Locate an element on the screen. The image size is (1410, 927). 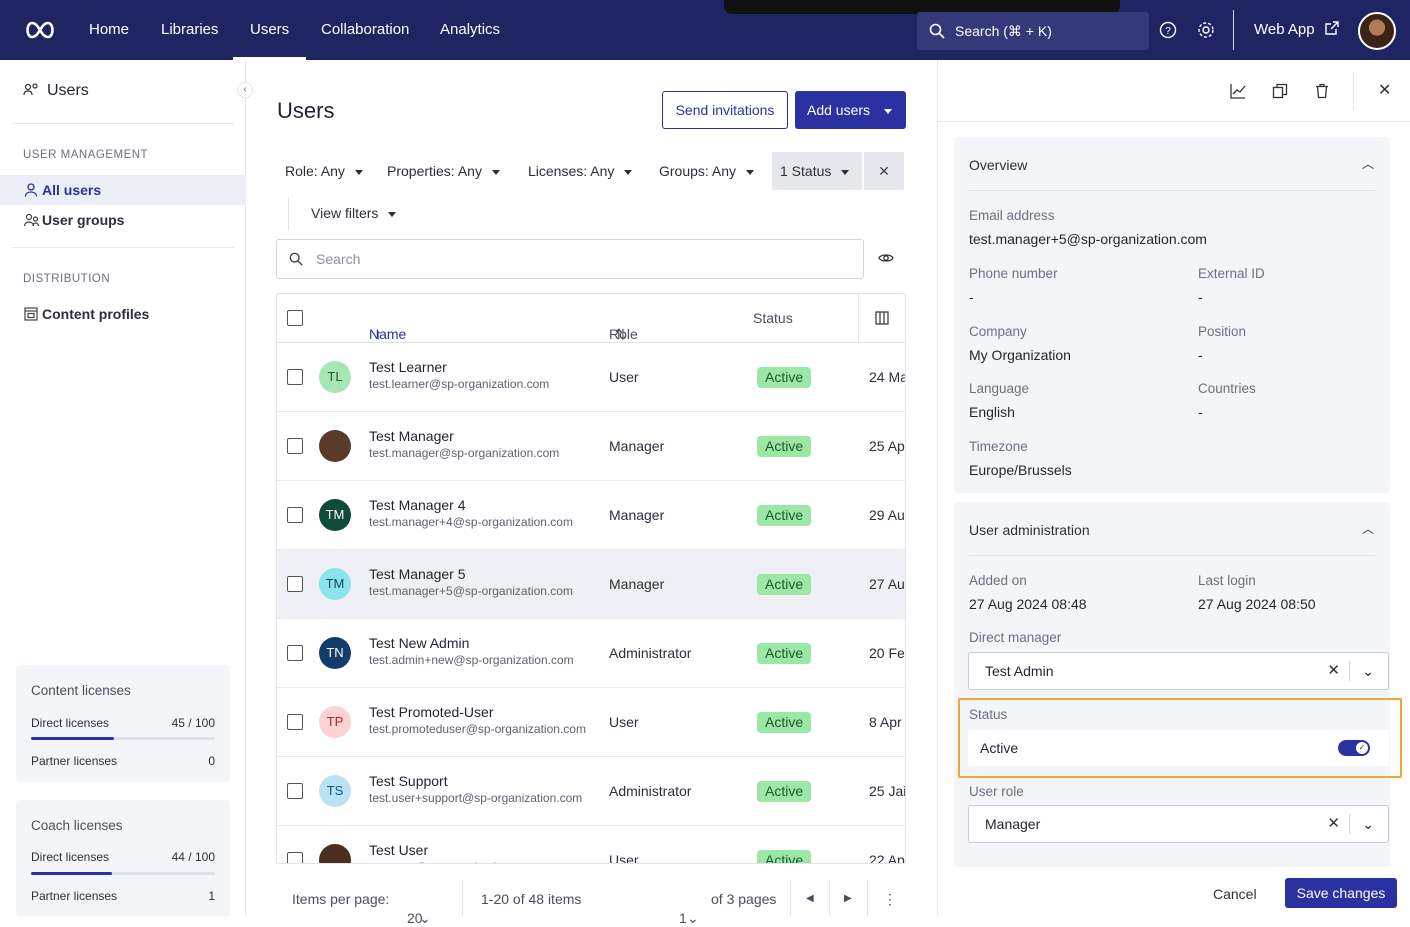
user-name: Test Manager 5 is located at coordinates (417, 574).